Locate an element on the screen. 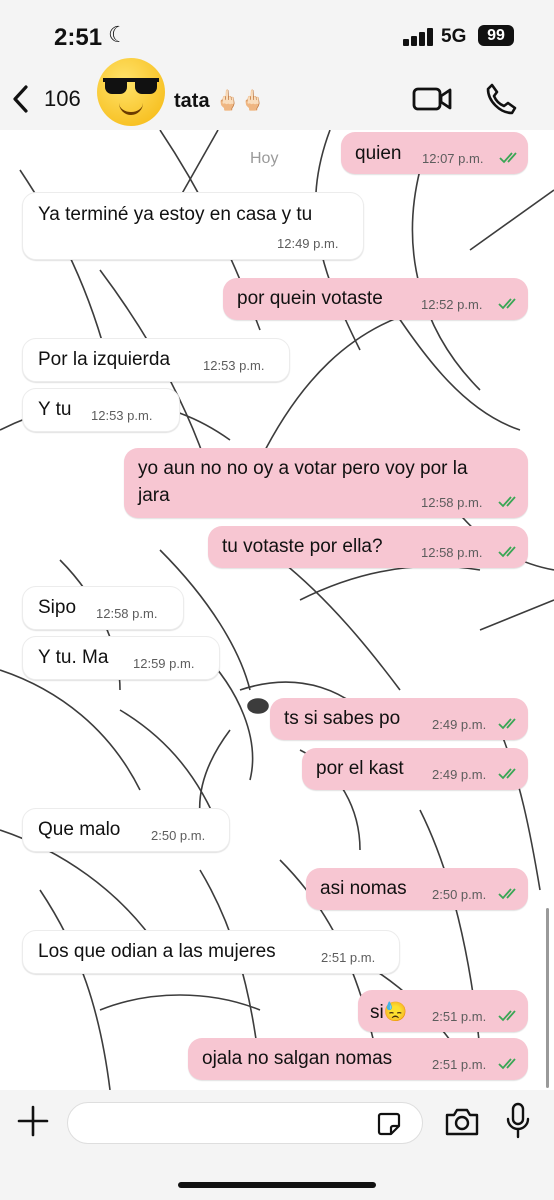  message-text: quien is located at coordinates (378, 153).